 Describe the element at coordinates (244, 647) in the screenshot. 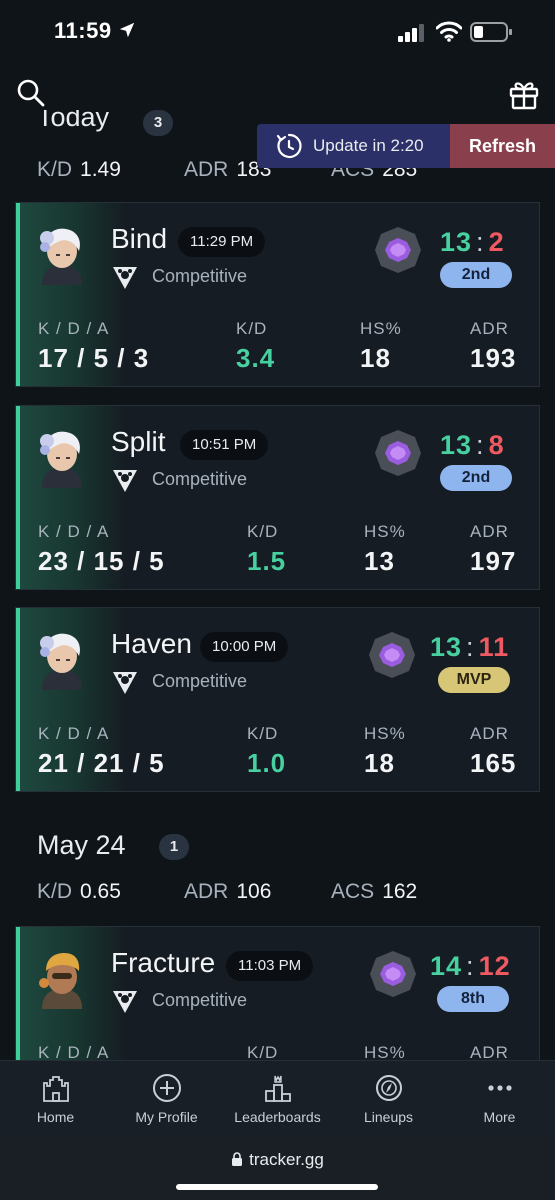

I see `match-time: 10:00 PM` at that location.